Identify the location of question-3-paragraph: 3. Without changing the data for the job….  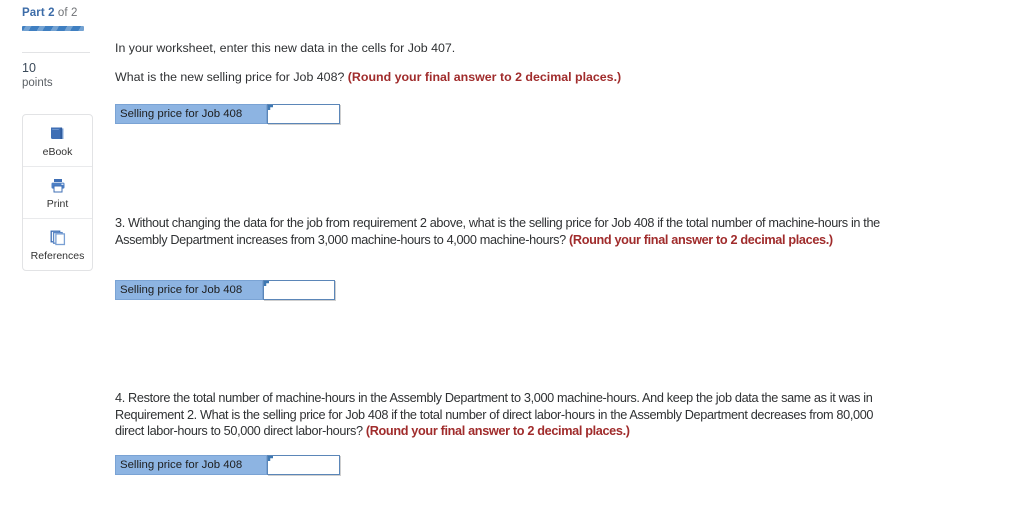
(510, 231).